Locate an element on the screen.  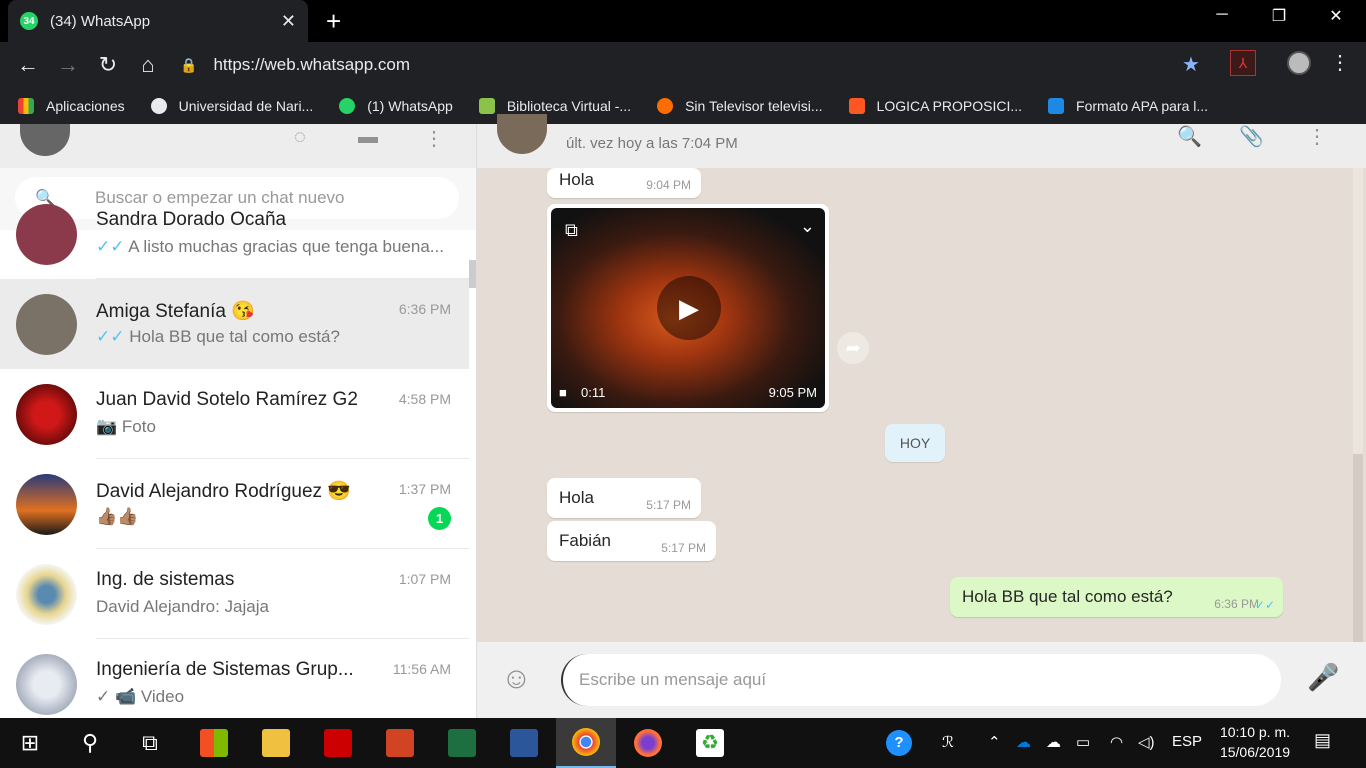
message-input: Escribe un mensaje aquí is located at coordinates (921, 680).